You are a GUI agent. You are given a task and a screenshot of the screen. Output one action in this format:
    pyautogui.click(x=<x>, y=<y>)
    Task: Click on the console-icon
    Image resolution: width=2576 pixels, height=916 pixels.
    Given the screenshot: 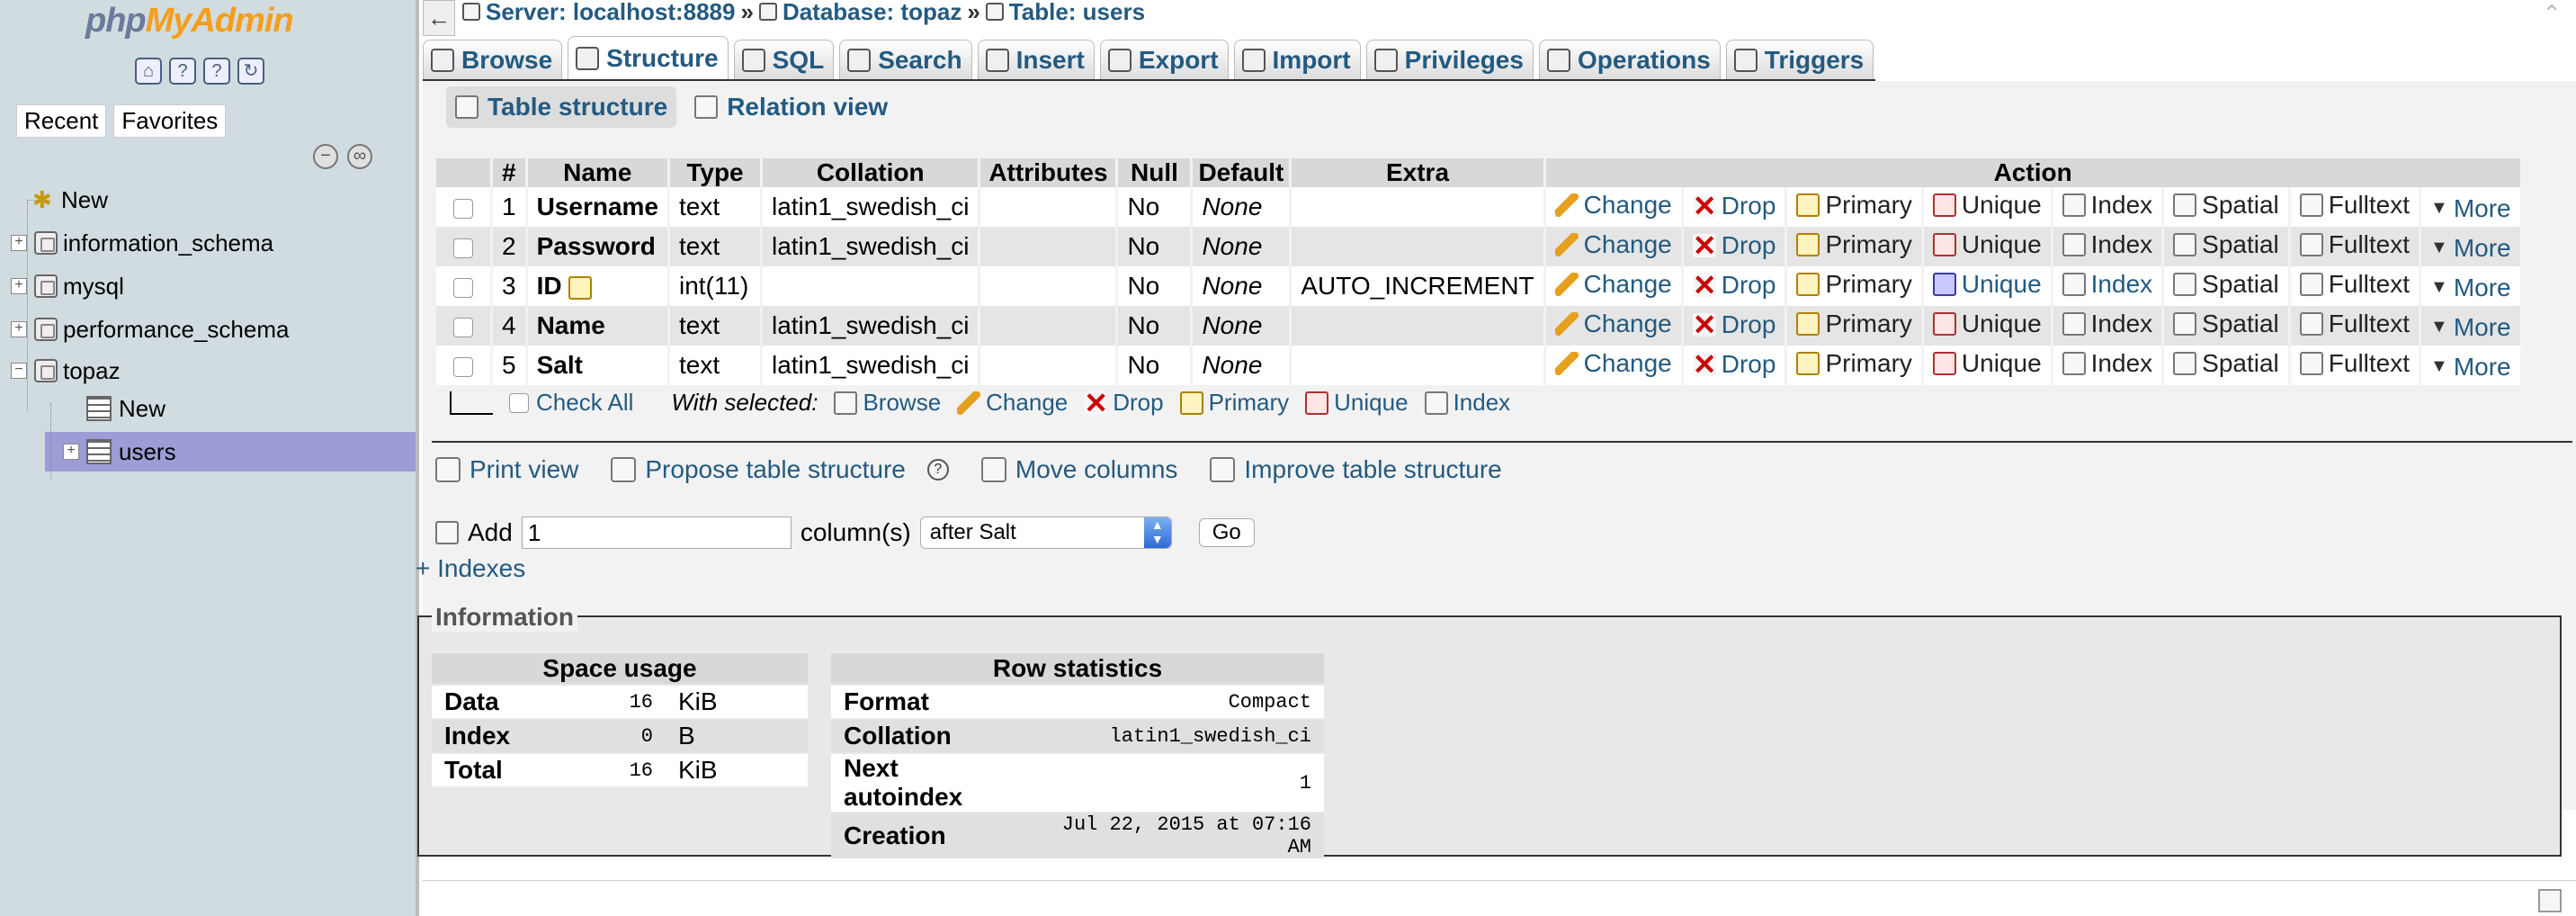 What is the action you would take?
    pyautogui.click(x=2550, y=901)
    